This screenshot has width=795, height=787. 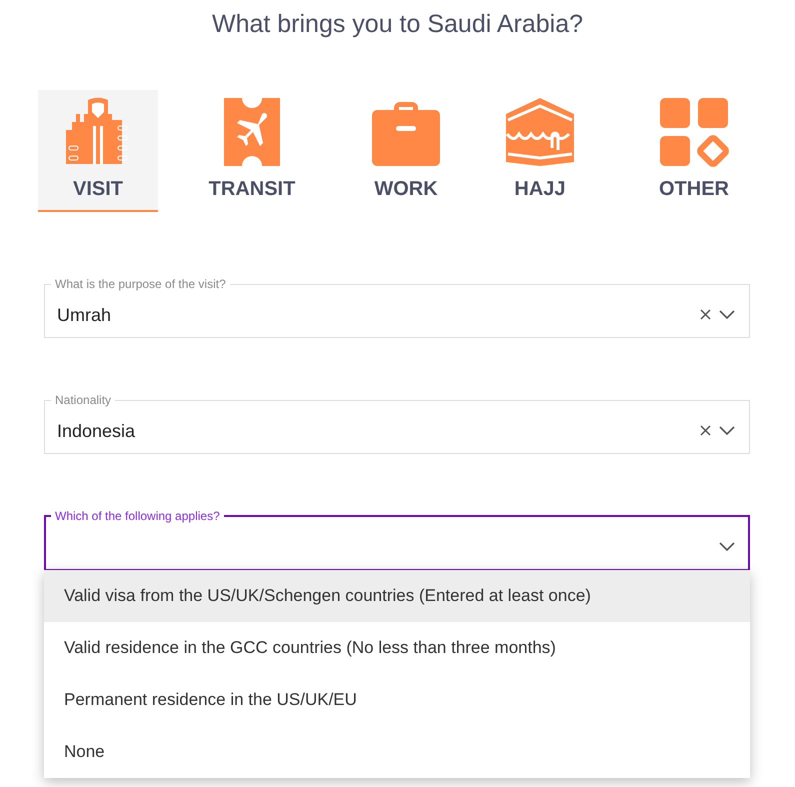 What do you see at coordinates (137, 516) in the screenshot?
I see `field-label: Which of the following applies?` at bounding box center [137, 516].